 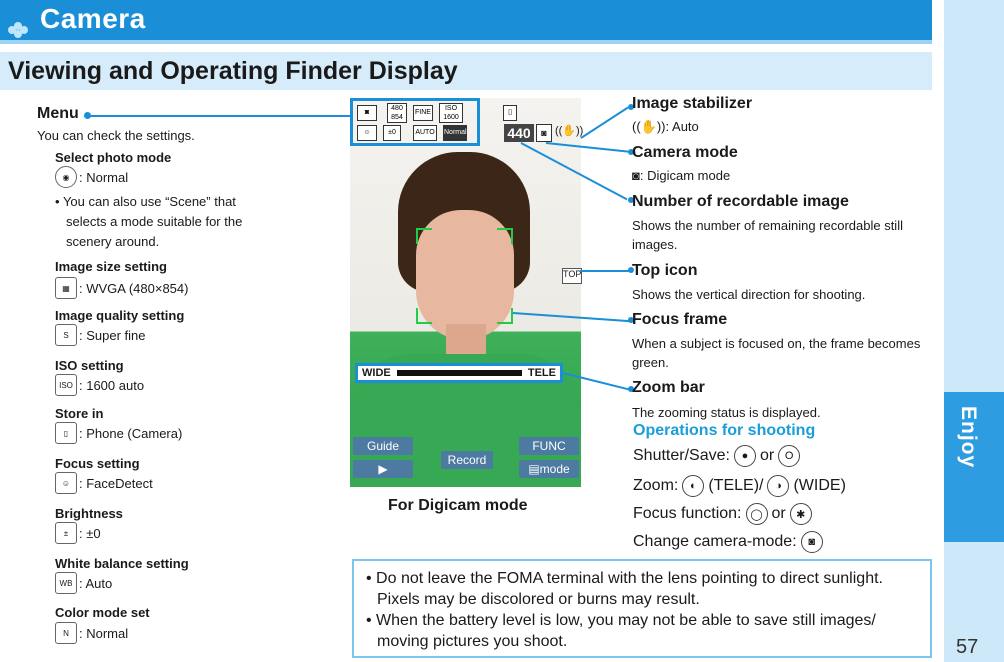 What do you see at coordinates (104, 483) in the screenshot?
I see `menu-item-value: ☺ : FaceDetect` at bounding box center [104, 483].